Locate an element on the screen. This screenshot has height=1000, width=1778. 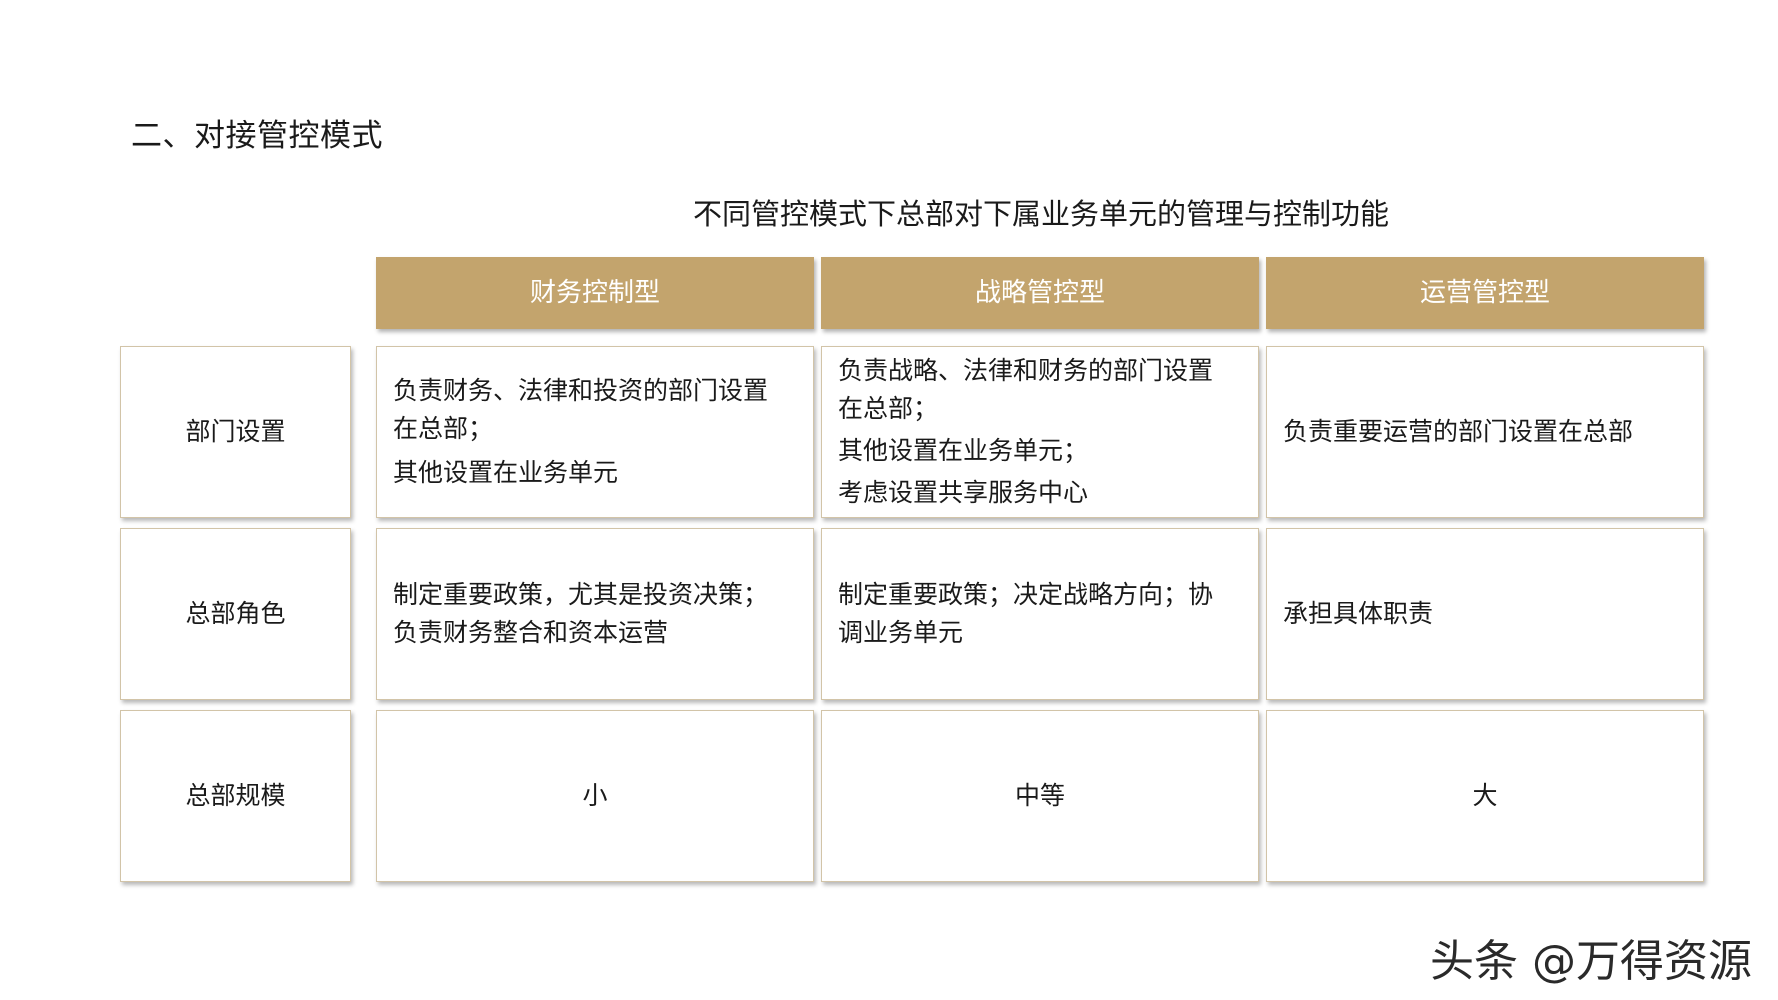
cell-line: 负责财务、法律和投资的部门设置 is located at coordinates (581, 390).